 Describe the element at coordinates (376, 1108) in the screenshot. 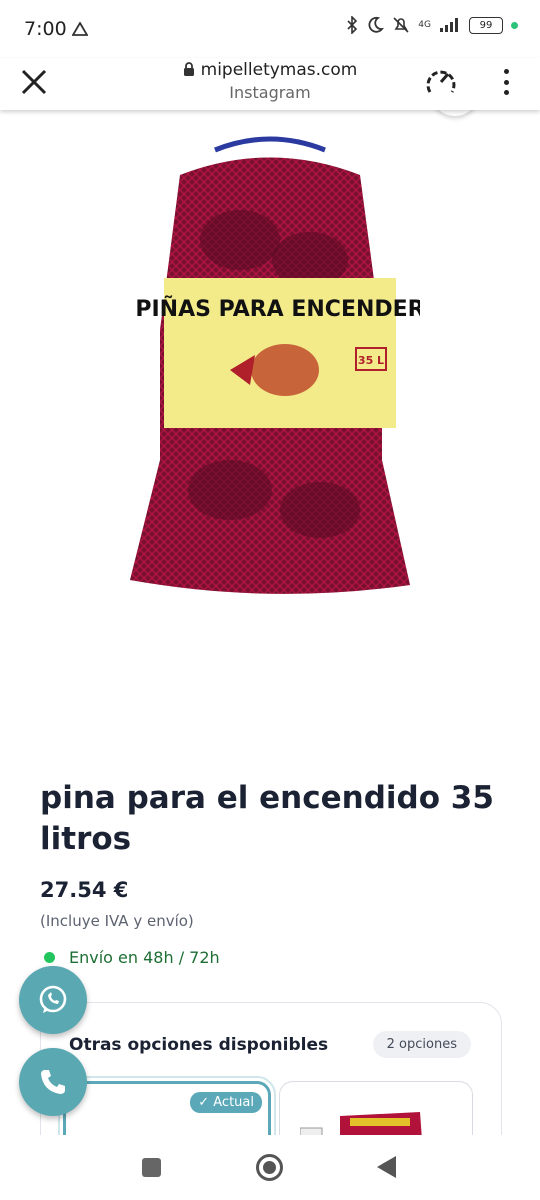

I see `option-card-alt` at that location.